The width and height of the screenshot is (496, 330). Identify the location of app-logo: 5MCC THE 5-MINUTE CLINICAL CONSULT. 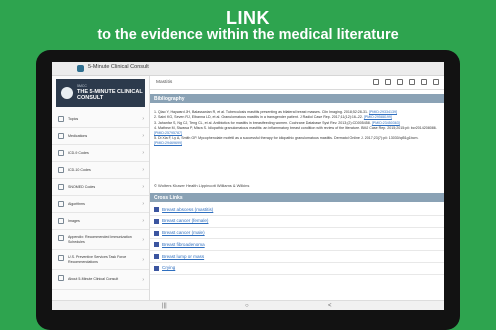
(100, 93).